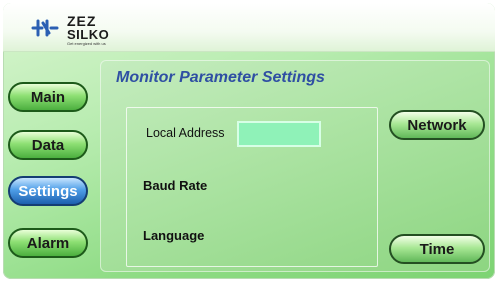 The image size is (498, 284). What do you see at coordinates (48, 97) in the screenshot?
I see `nav-main-button: Main` at bounding box center [48, 97].